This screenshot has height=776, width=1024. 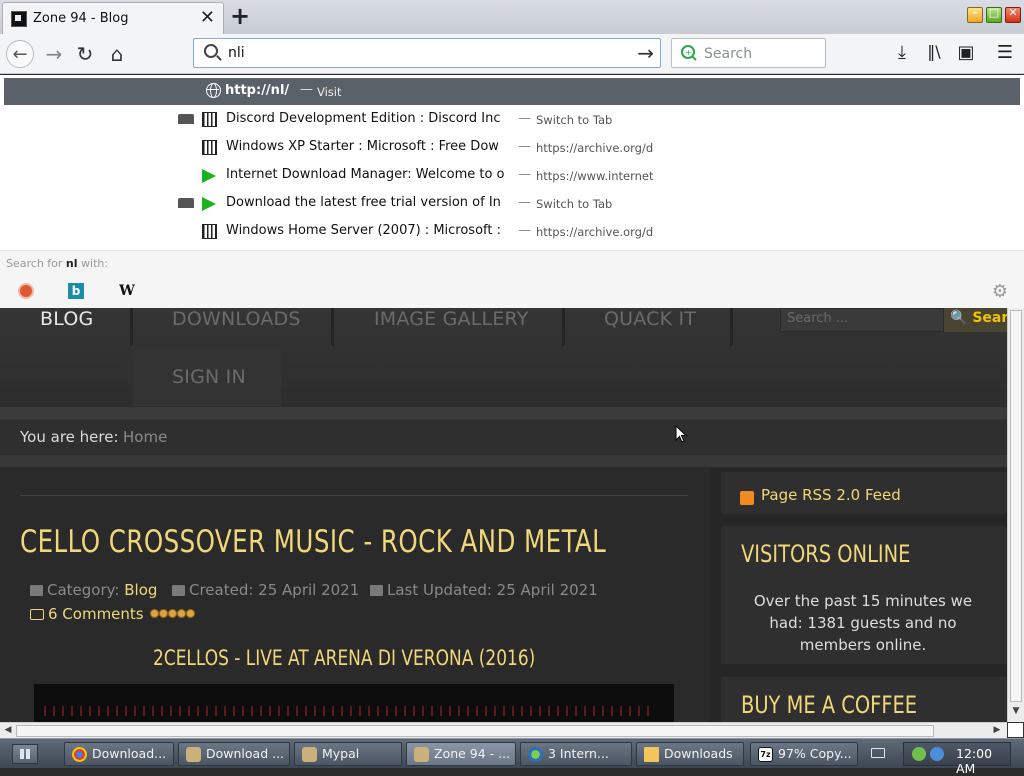 What do you see at coordinates (79, 754) in the screenshot?
I see `chrome-icon` at bounding box center [79, 754].